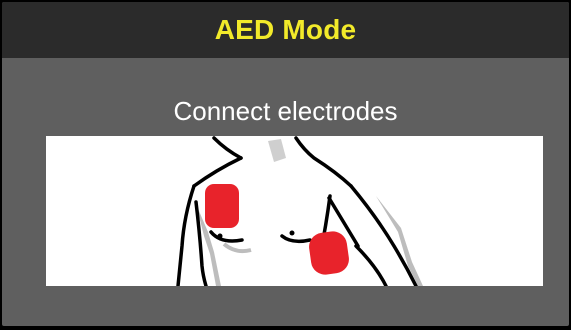 The height and width of the screenshot is (330, 571). I want to click on right-chest-line, so click(296, 239).